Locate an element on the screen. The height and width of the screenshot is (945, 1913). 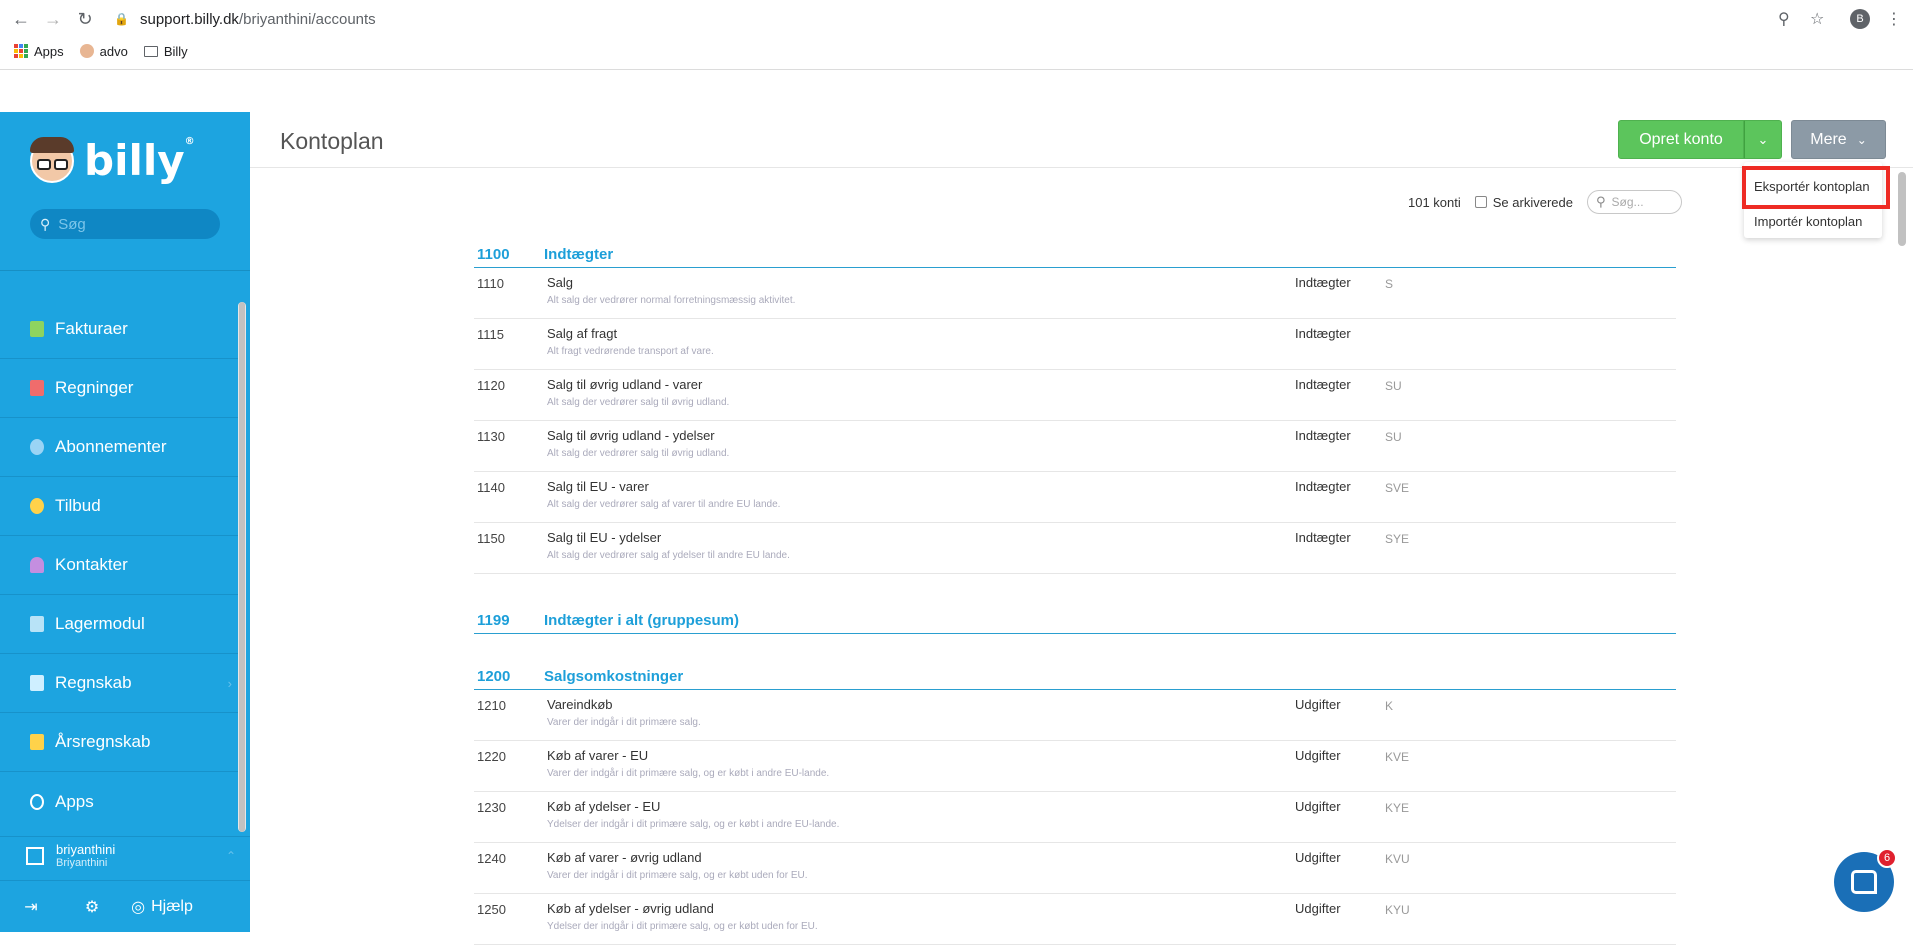
account-name: Salg til EU - ydelser is located at coordinates (604, 537).